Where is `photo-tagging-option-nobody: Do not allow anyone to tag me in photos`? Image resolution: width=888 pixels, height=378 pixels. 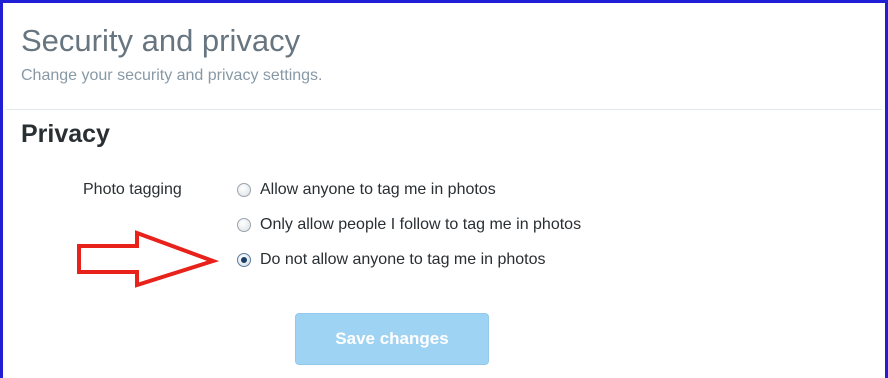
photo-tagging-option-nobody: Do not allow anyone to tag me in photos is located at coordinates (409, 260).